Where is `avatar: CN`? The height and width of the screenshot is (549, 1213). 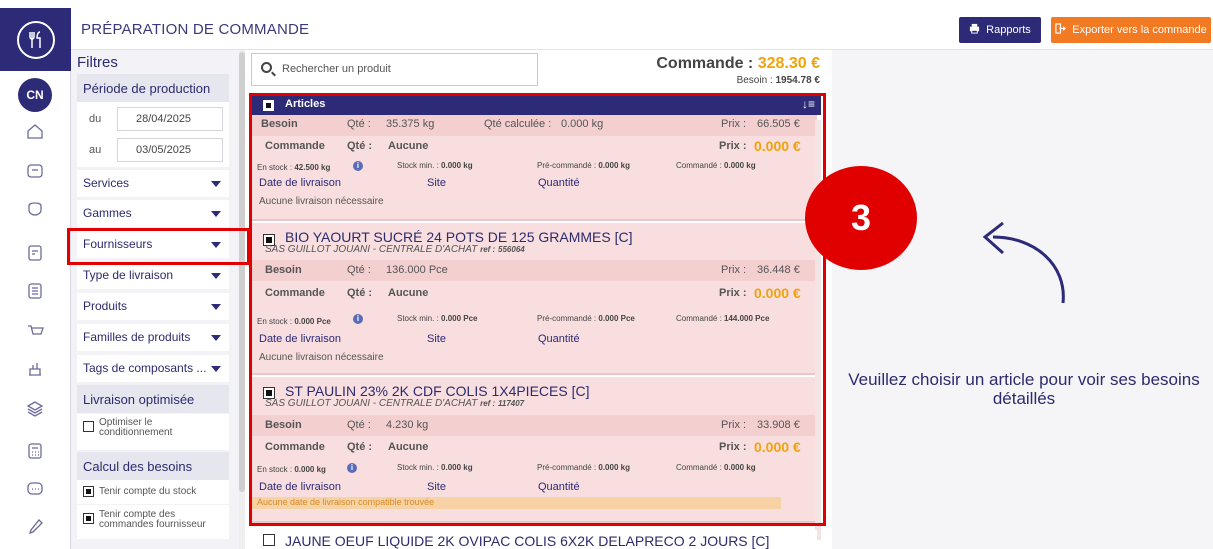
avatar: CN is located at coordinates (35, 95).